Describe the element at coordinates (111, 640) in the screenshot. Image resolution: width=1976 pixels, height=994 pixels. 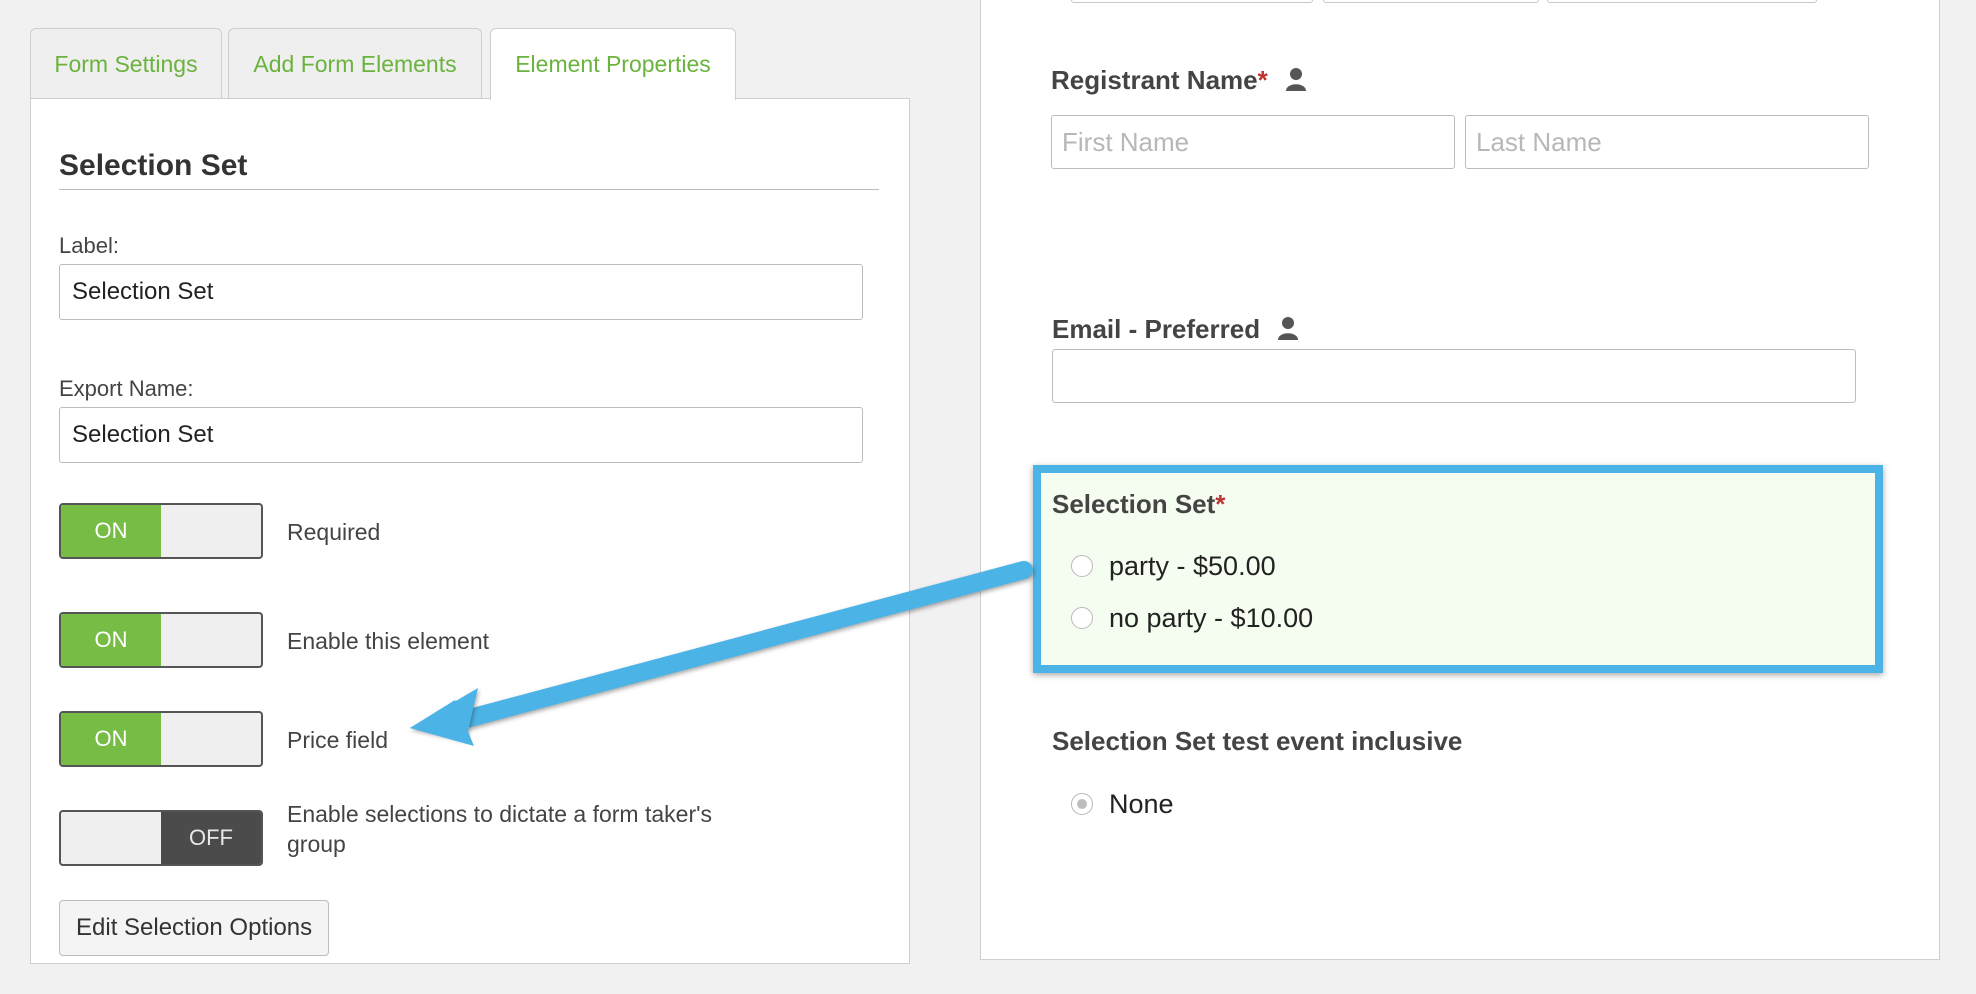
I see `enable-element-toggle-state: ON` at that location.